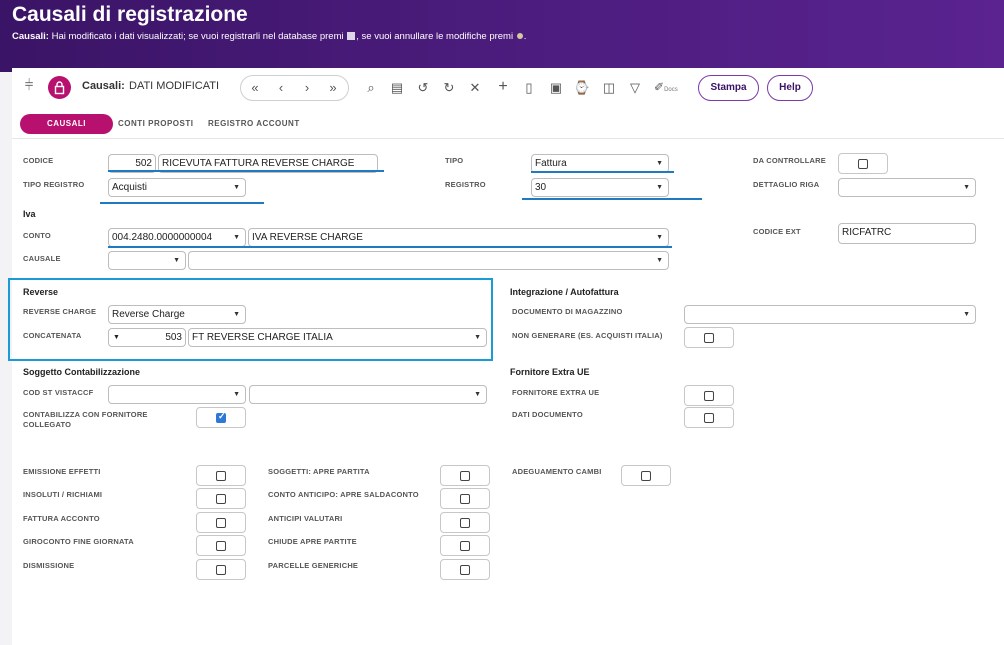 This screenshot has width=1004, height=645. I want to click on giroconto-checkbox, so click(221, 545).